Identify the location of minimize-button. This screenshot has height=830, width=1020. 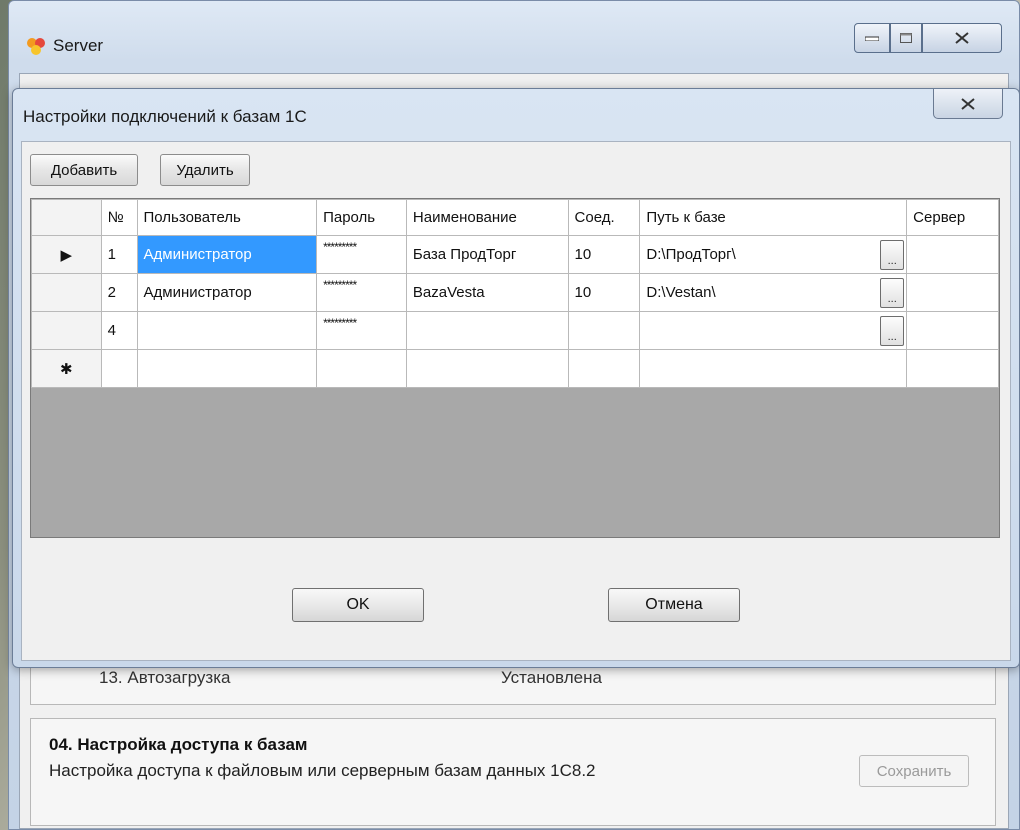
(872, 38).